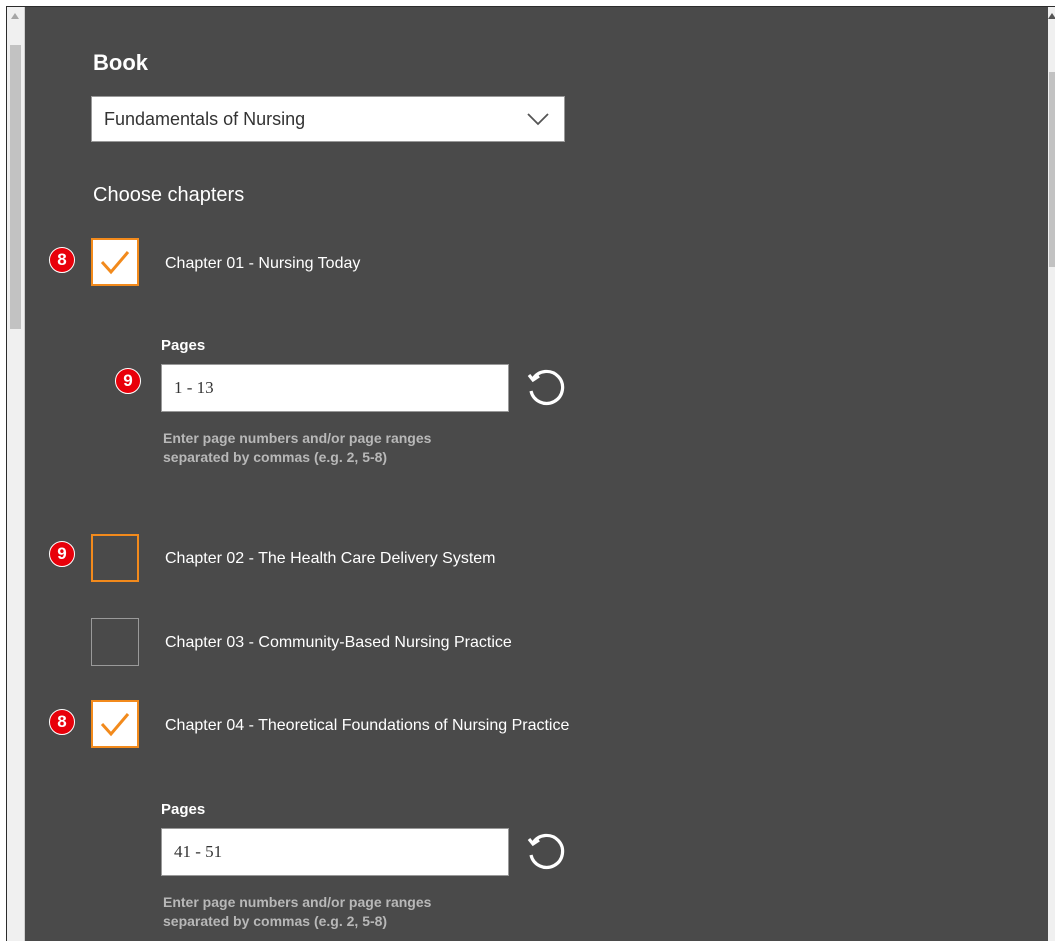 The height and width of the screenshot is (941, 1055). Describe the element at coordinates (263, 263) in the screenshot. I see `chapter-label-01: Chapter 01 - Nursing Today` at that location.